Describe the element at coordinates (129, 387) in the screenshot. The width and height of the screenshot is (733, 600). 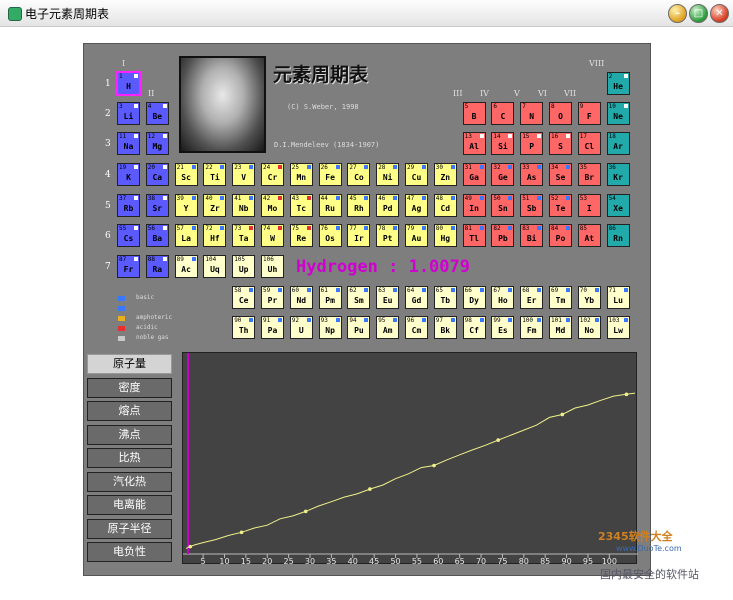
I see `property-button: 密度` at that location.